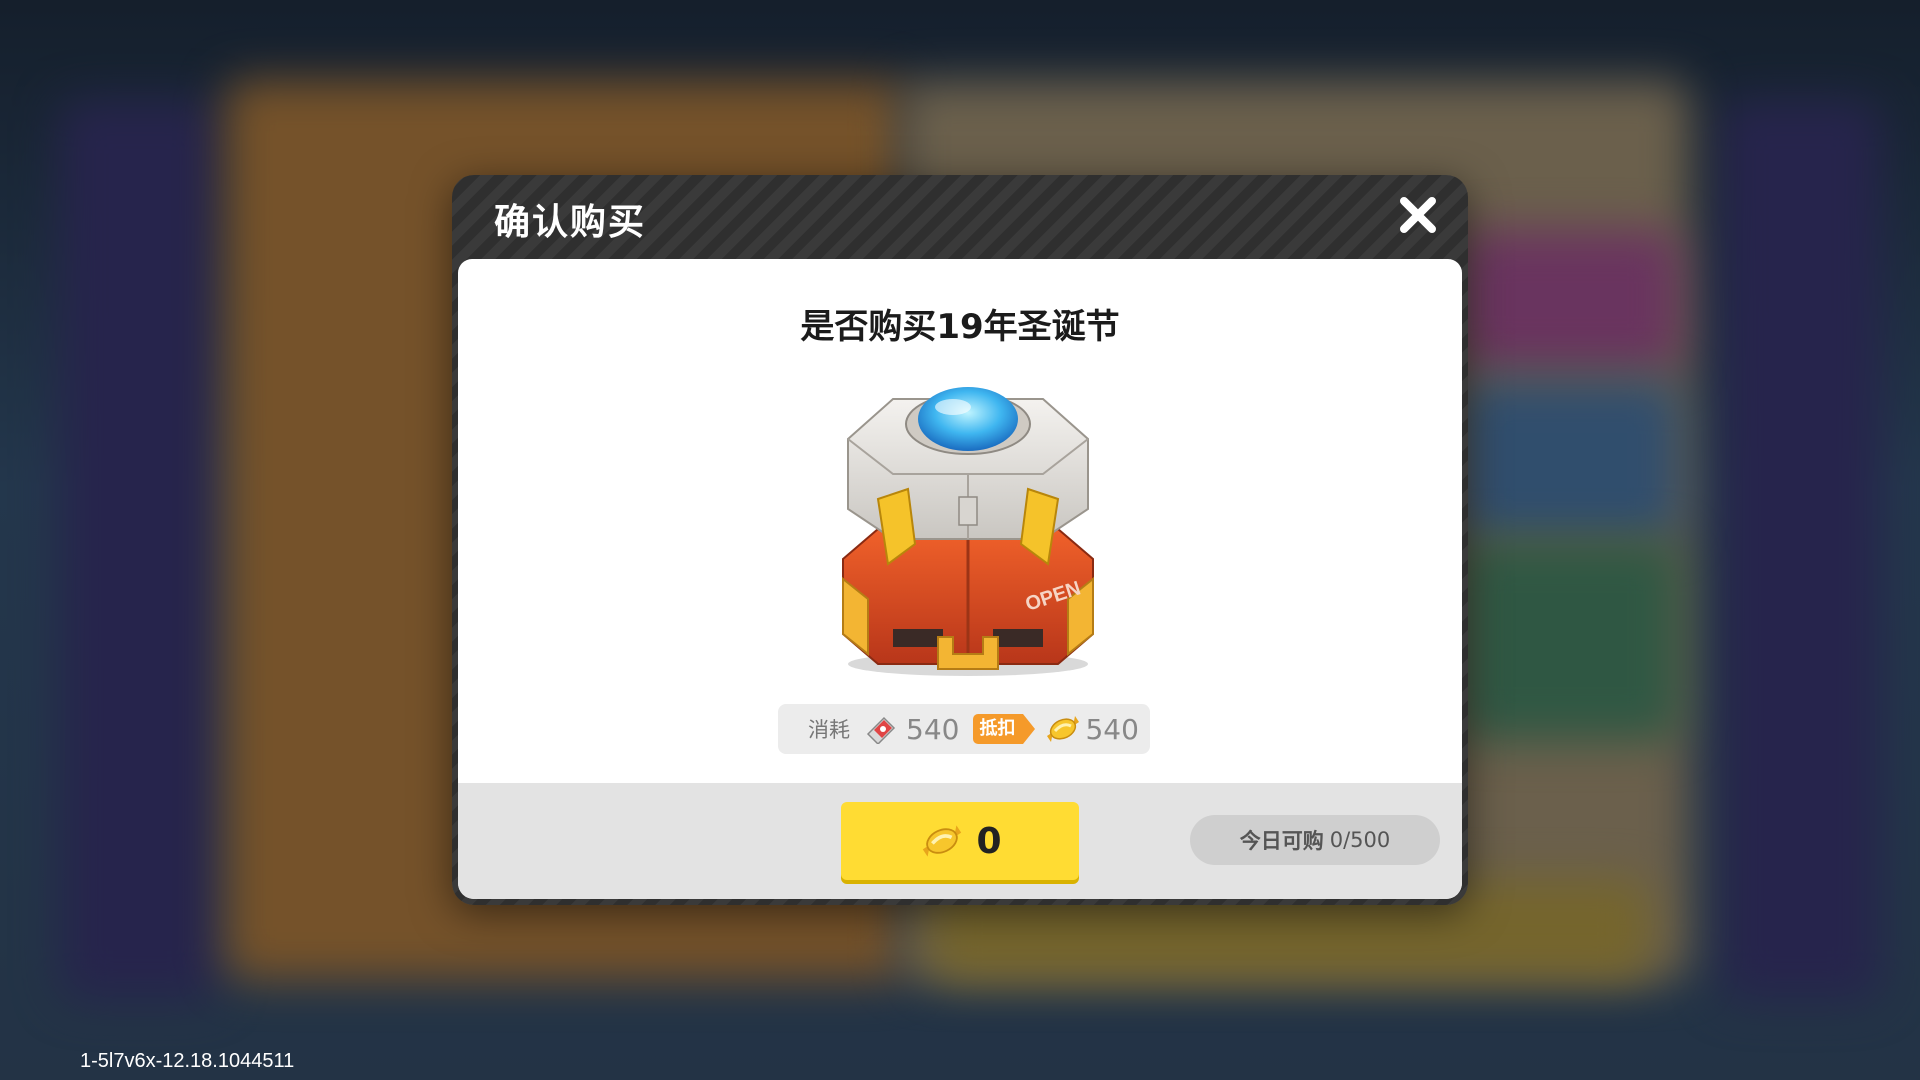 Image resolution: width=1920 pixels, height=1080 pixels. I want to click on build-version: 1-5l7v6x-12.18.1044511, so click(187, 1061).